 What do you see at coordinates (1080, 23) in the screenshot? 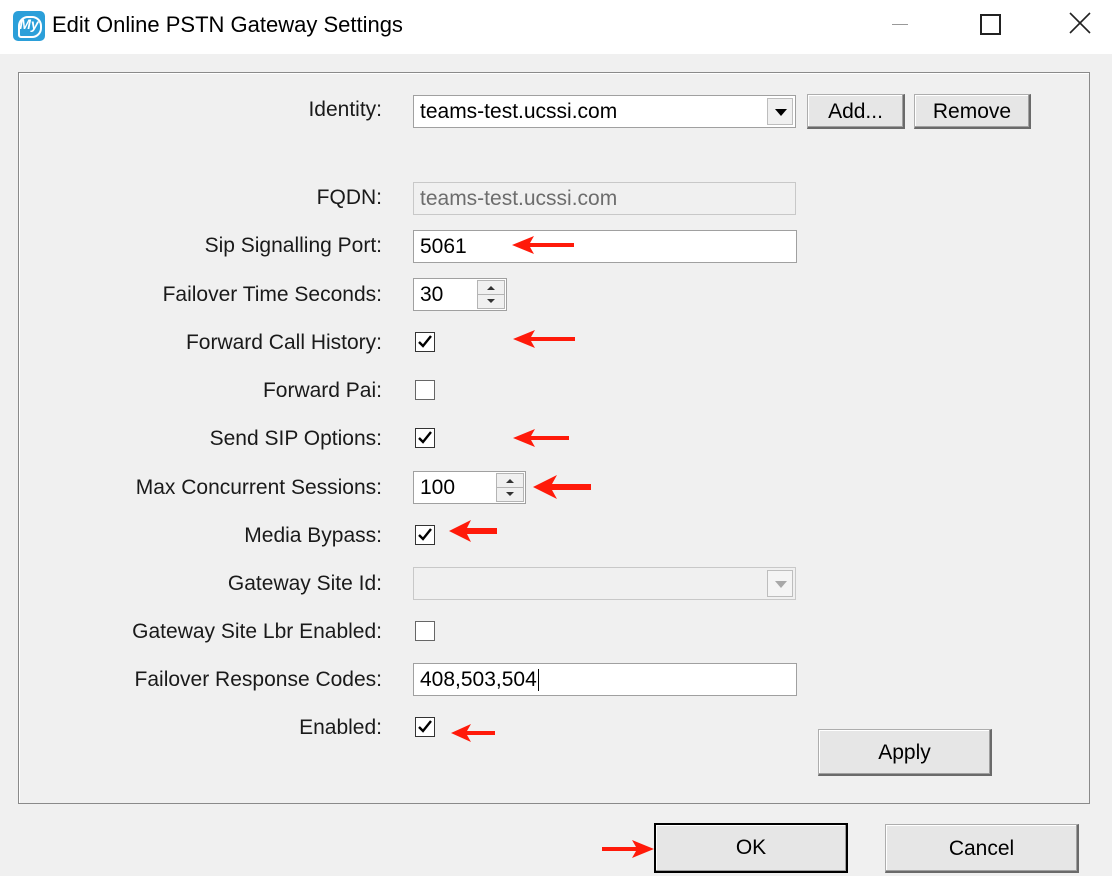
I see `close-icon` at bounding box center [1080, 23].